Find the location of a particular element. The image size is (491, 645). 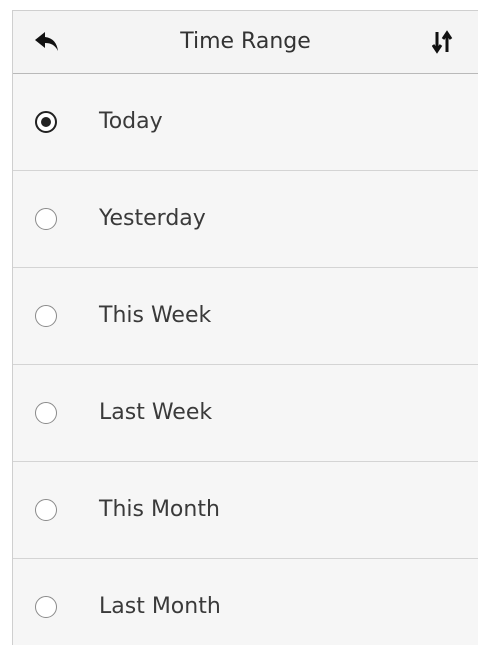

radio-today is located at coordinates (46, 122).